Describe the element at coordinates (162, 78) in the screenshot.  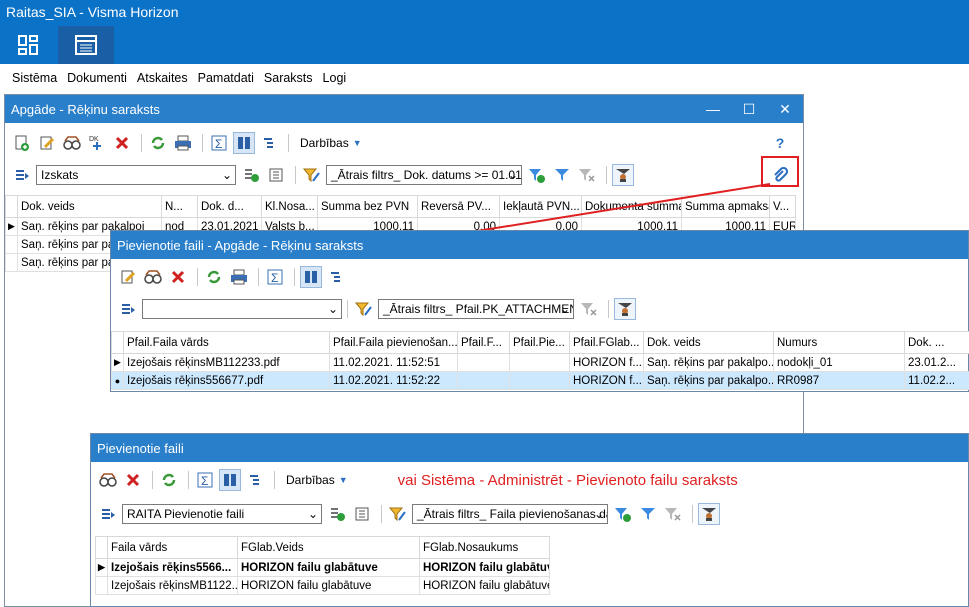
I see `menu-atskaites: Atskaites` at that location.